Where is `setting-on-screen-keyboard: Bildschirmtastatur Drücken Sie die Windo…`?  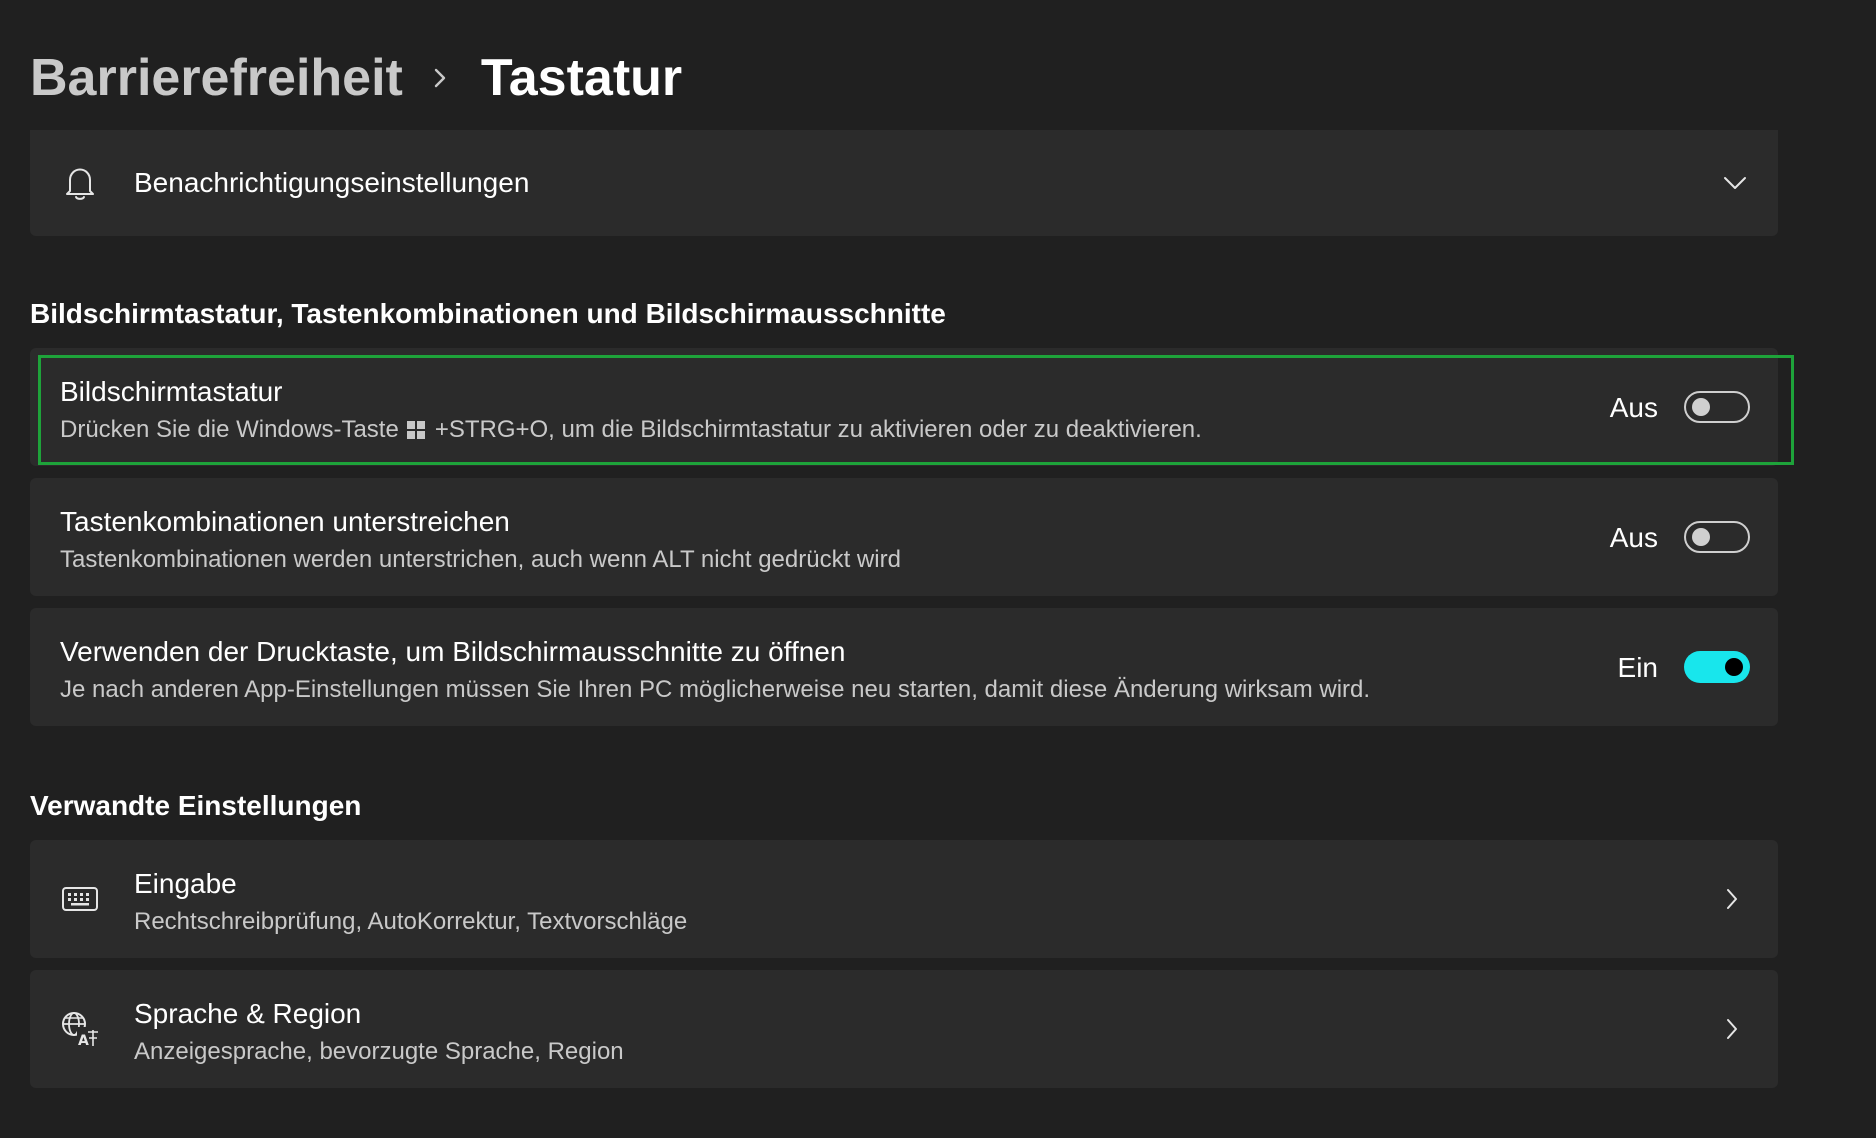 setting-on-screen-keyboard: Bildschirmtastatur Drücken Sie die Windo… is located at coordinates (904, 407).